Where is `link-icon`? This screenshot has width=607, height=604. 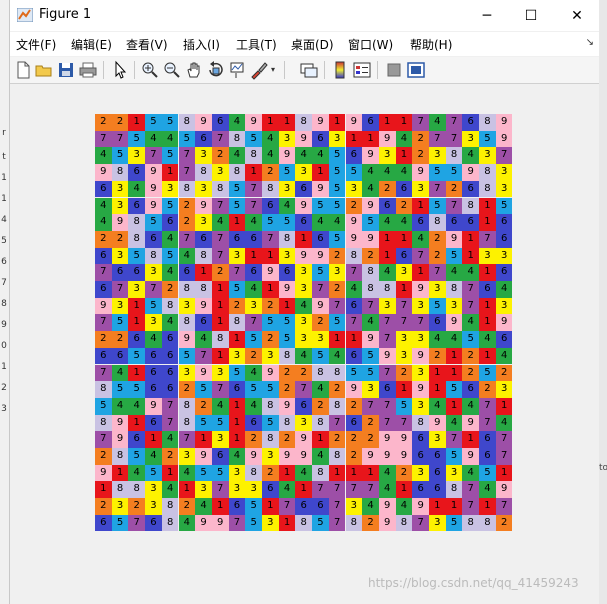
link-icon is located at coordinates (309, 70).